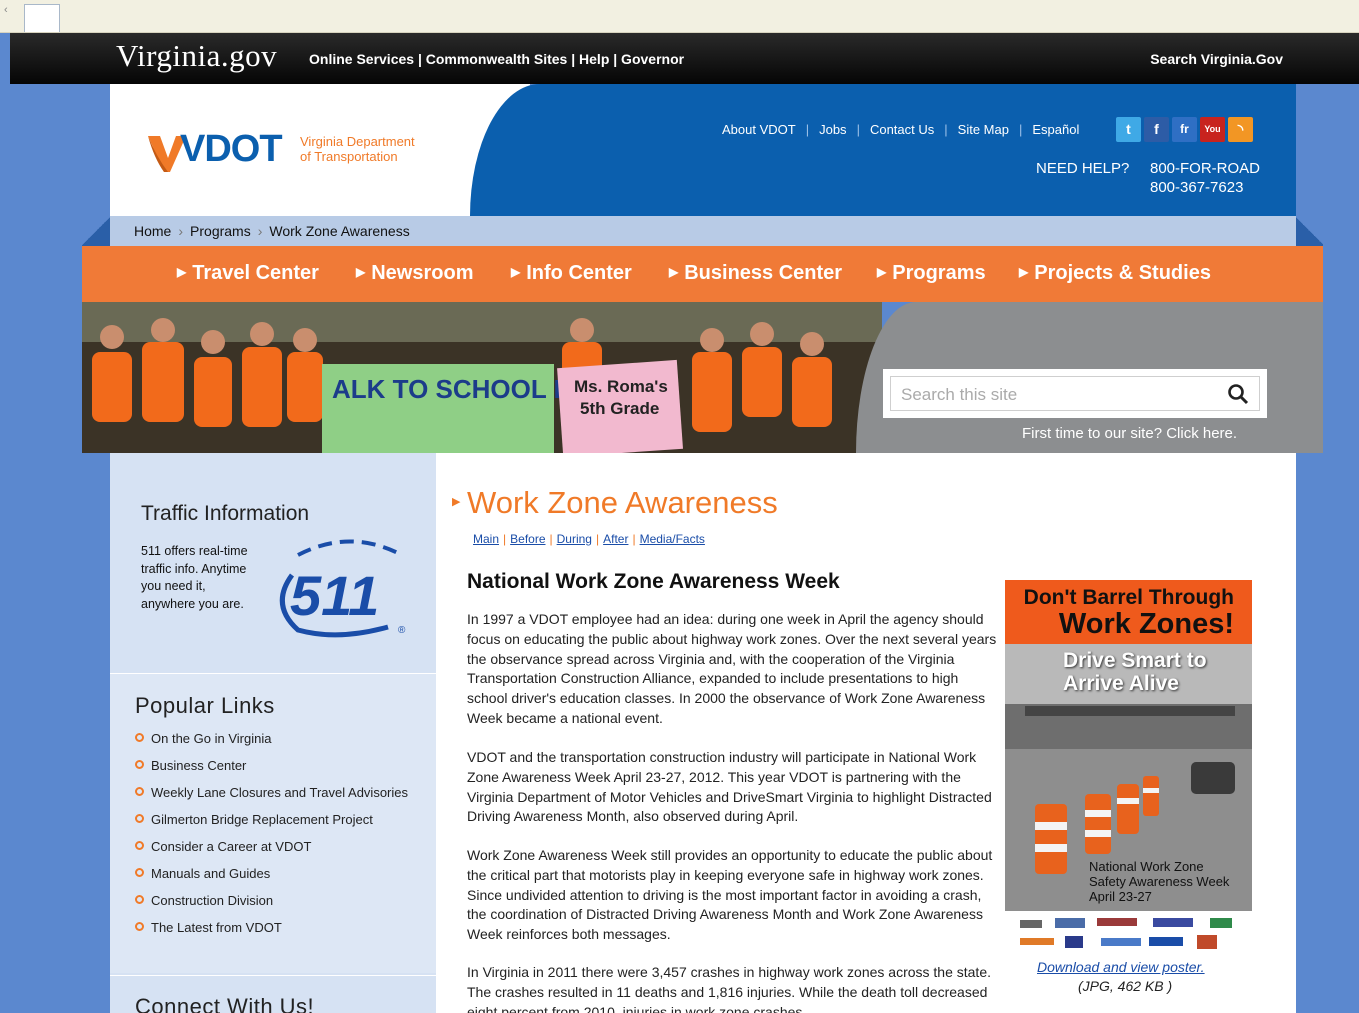 The width and height of the screenshot is (1359, 1013). I want to click on facebook-icon: f, so click(1156, 129).